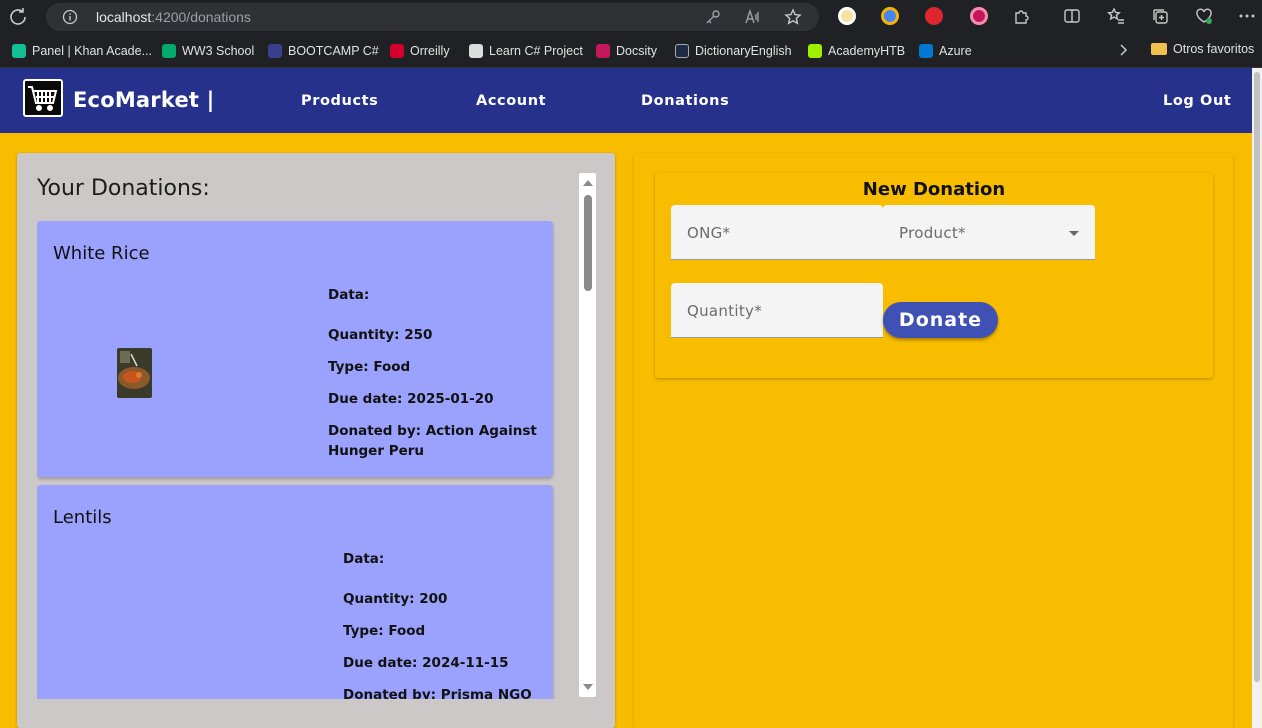 The image size is (1262, 728). I want to click on azure-icon, so click(926, 51).